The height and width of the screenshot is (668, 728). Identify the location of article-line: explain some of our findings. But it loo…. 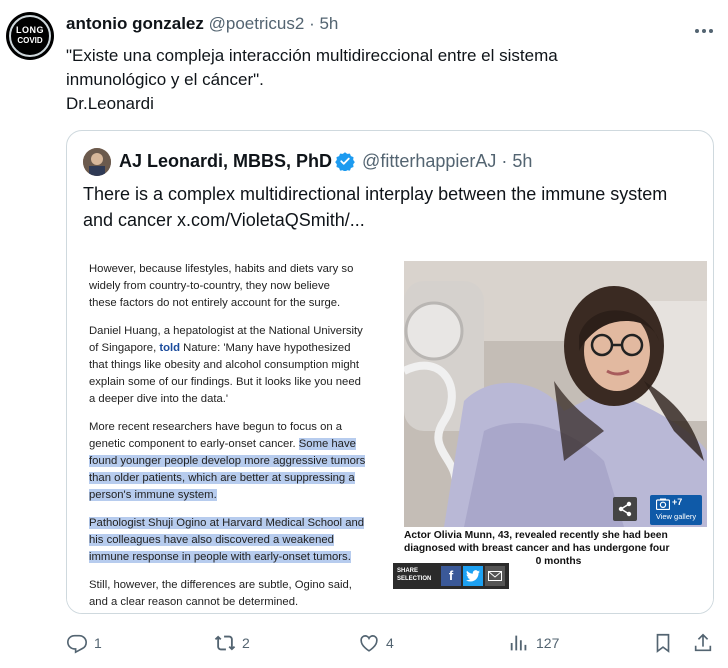
(225, 382).